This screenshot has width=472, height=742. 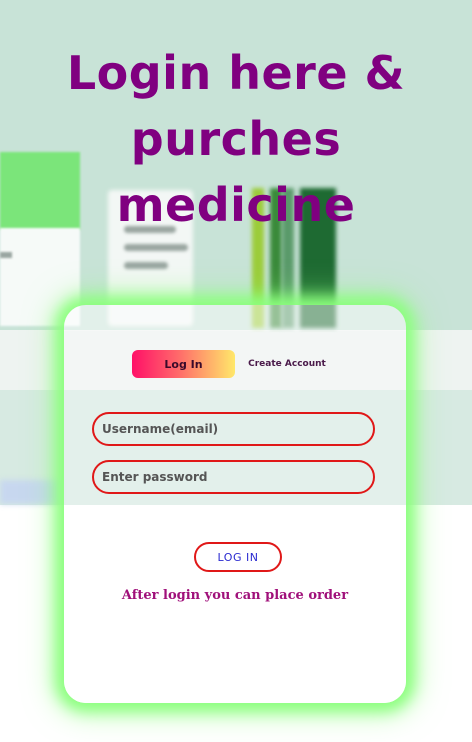 I want to click on page-title-line: Login here &, so click(x=236, y=73).